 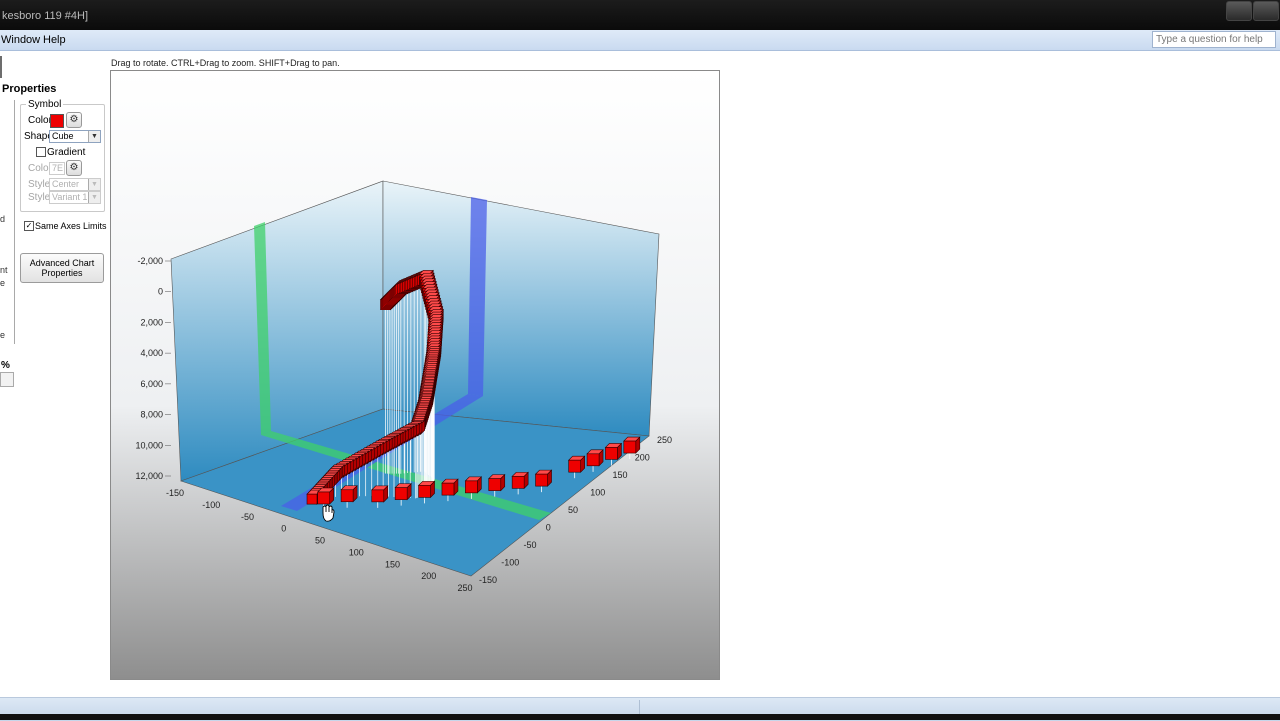 What do you see at coordinates (150, 261) in the screenshot?
I see `z-tick-label: -2,000` at bounding box center [150, 261].